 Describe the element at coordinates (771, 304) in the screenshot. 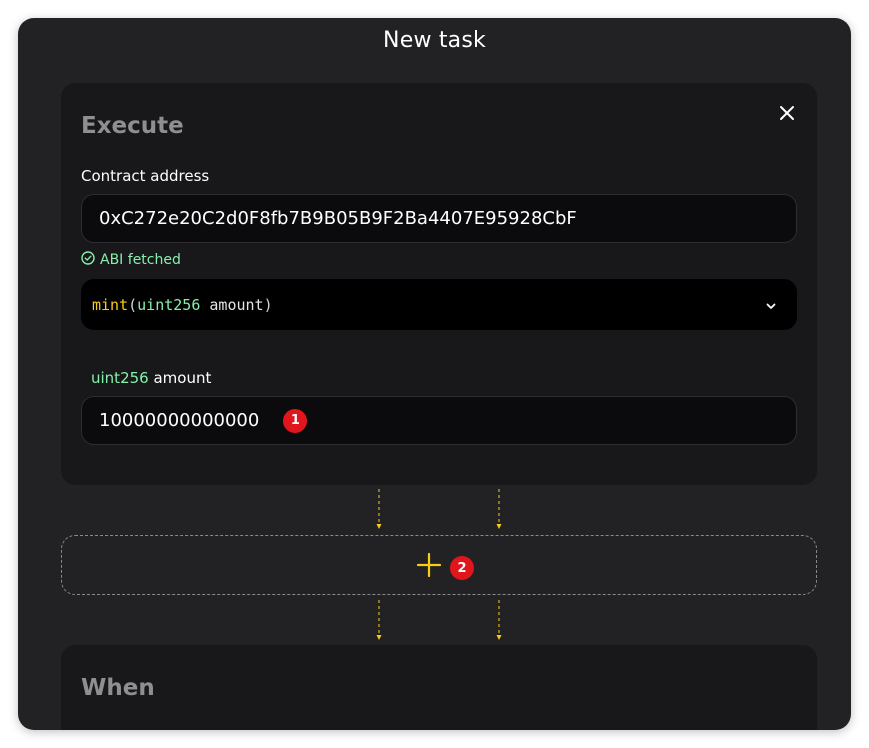

I see `chevron-down-icon` at that location.